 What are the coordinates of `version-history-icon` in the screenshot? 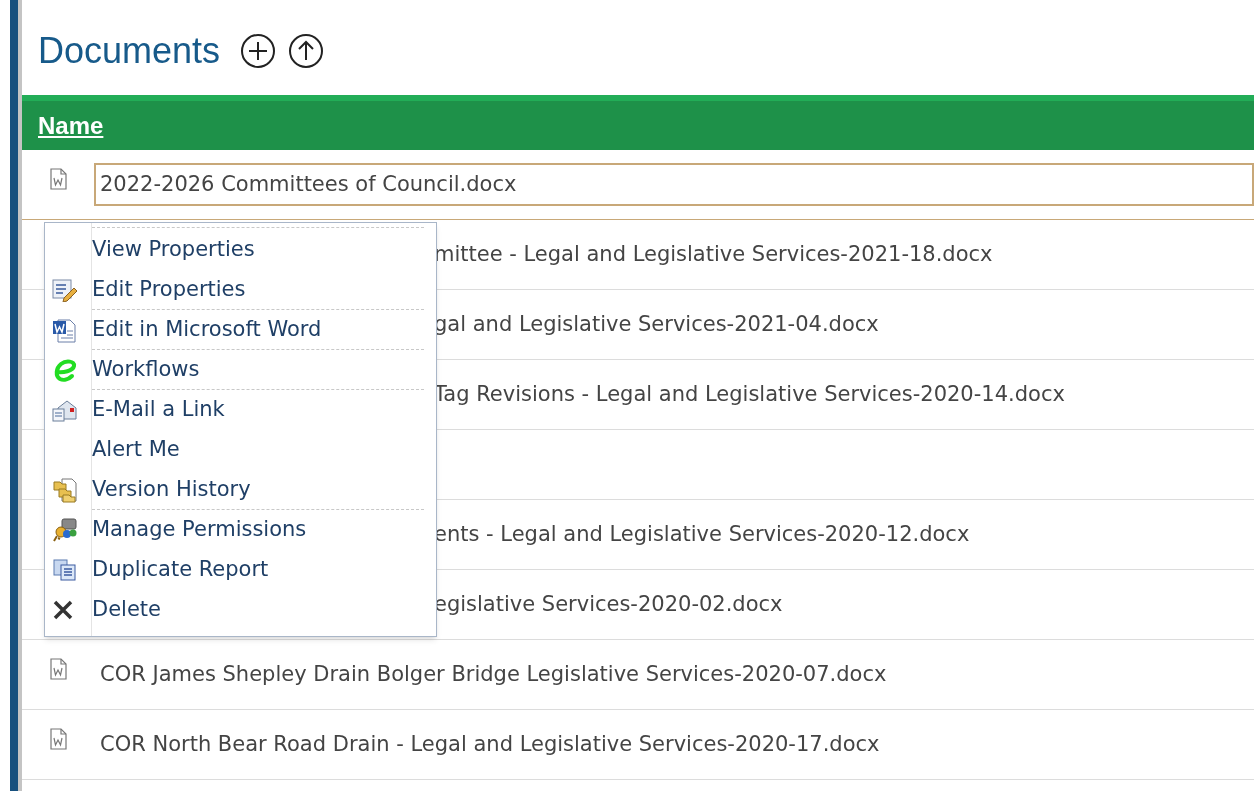 It's located at (65, 489).